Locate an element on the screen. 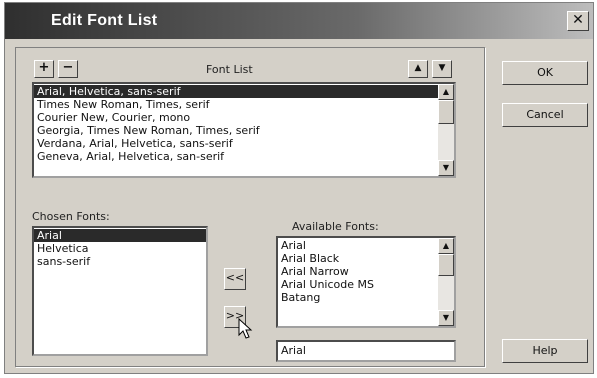 Image resolution: width=597 pixels, height=378 pixels. chosen-fonts-listbox: Arial Helvetica sans-serif is located at coordinates (120, 291).